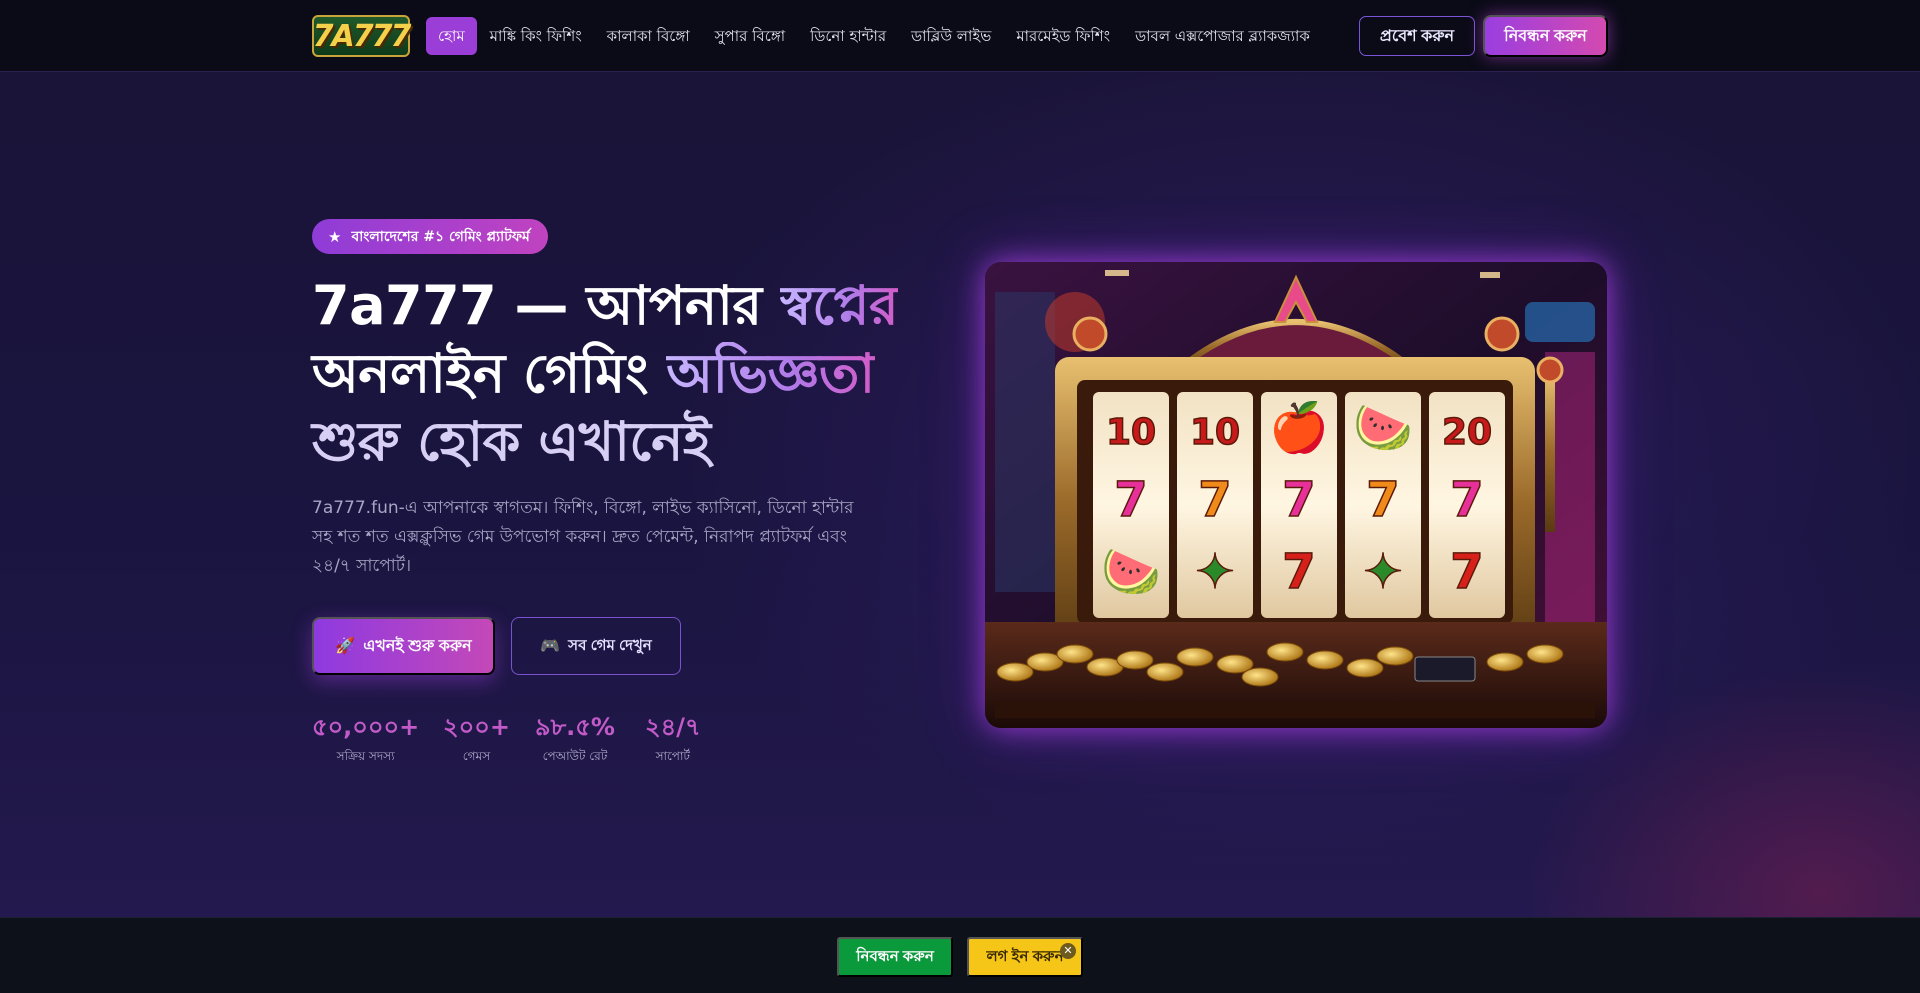 The width and height of the screenshot is (1920, 993). What do you see at coordinates (335, 236) in the screenshot?
I see `star-icon: ★` at bounding box center [335, 236].